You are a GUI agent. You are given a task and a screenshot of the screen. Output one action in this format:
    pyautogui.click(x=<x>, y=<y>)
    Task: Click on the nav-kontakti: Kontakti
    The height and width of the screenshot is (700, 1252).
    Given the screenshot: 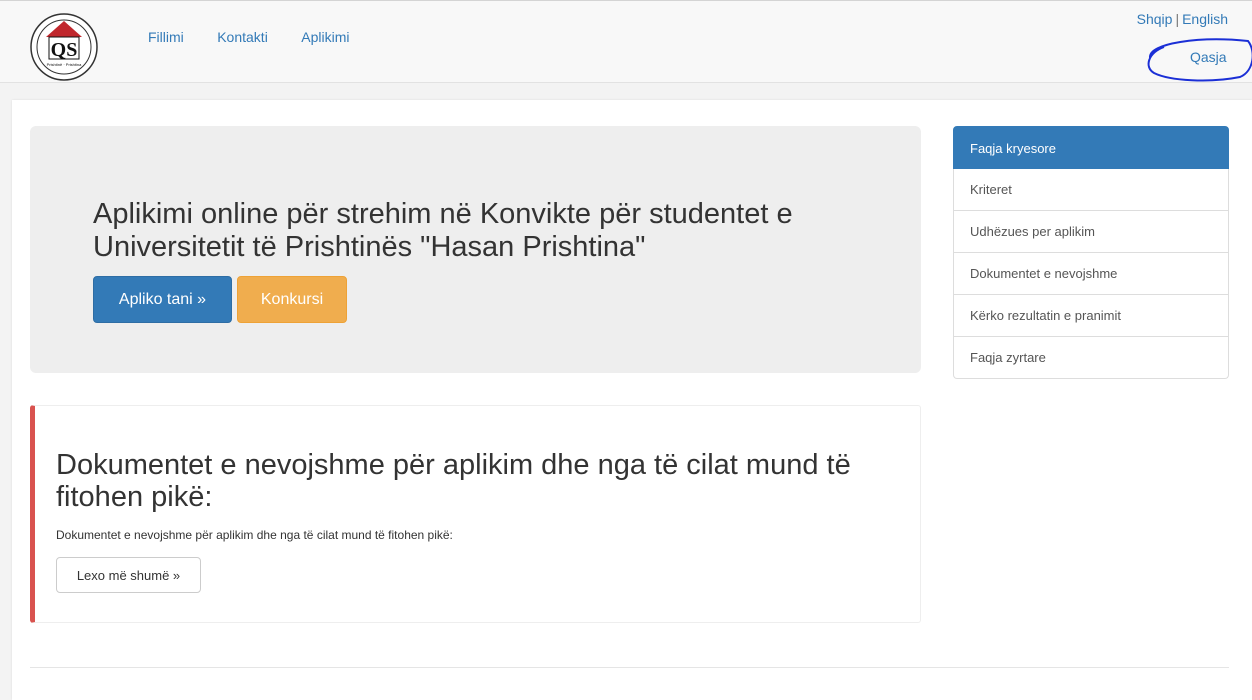 What is the action you would take?
    pyautogui.click(x=242, y=37)
    